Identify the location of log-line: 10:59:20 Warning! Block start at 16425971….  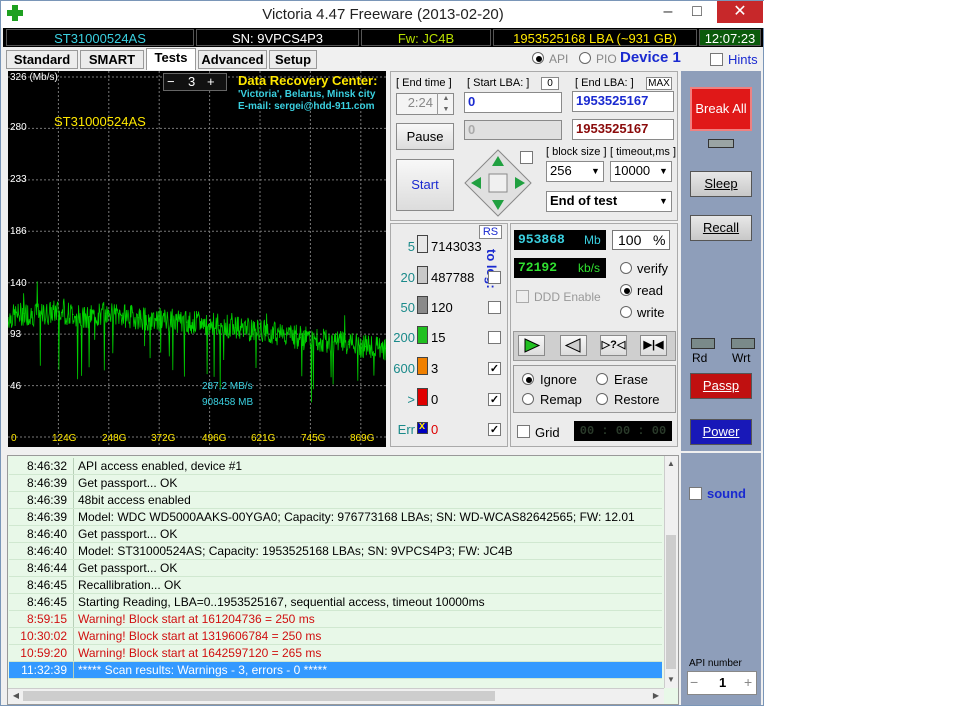
(335, 653).